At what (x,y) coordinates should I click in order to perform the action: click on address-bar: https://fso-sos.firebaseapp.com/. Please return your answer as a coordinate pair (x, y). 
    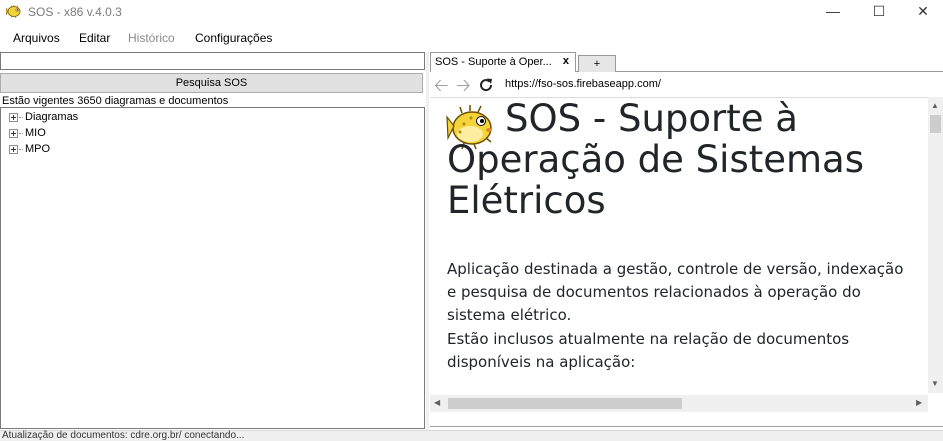
    Looking at the image, I should click on (583, 84).